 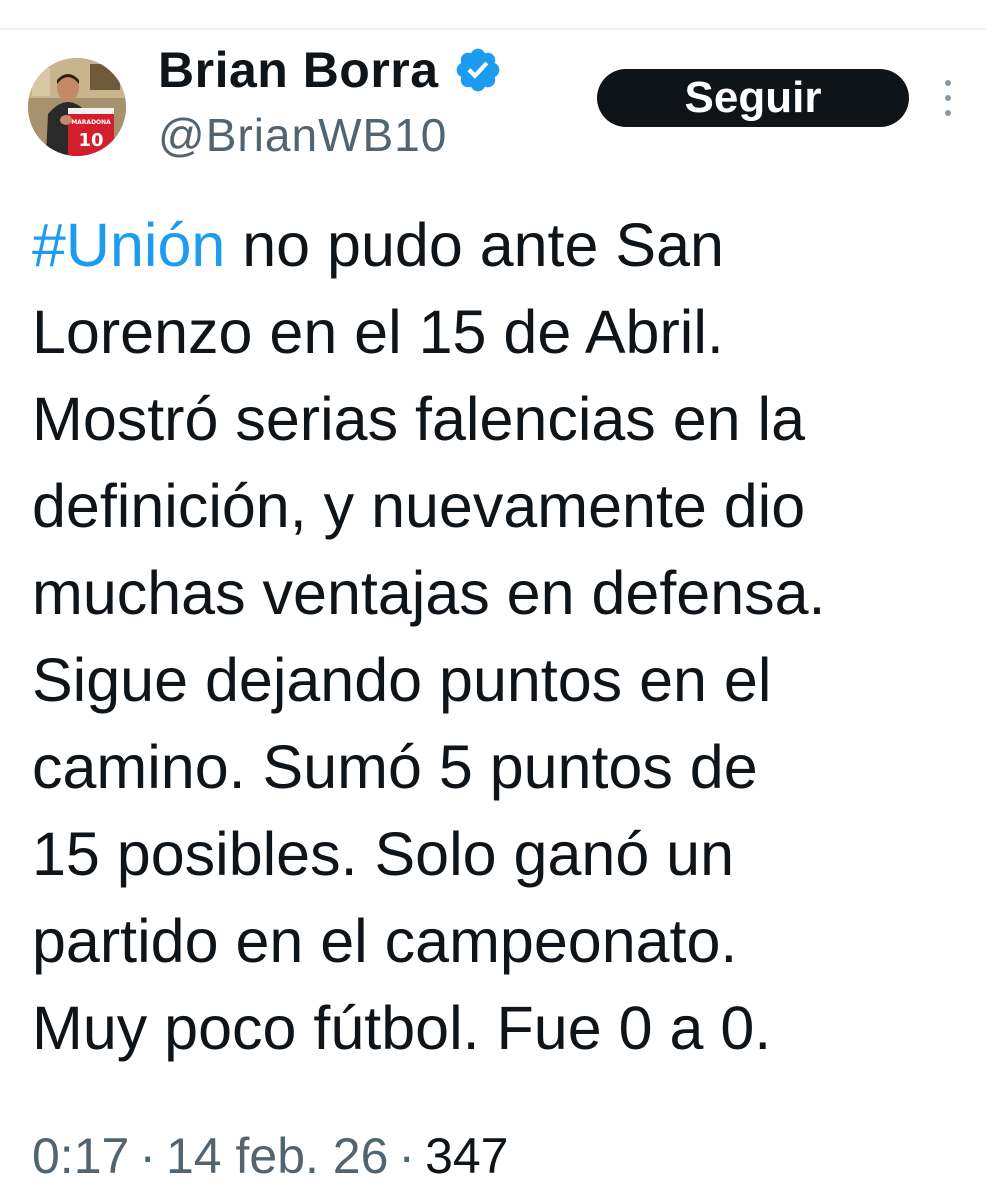 I want to click on display-name: Brian Borra, so click(x=298, y=70).